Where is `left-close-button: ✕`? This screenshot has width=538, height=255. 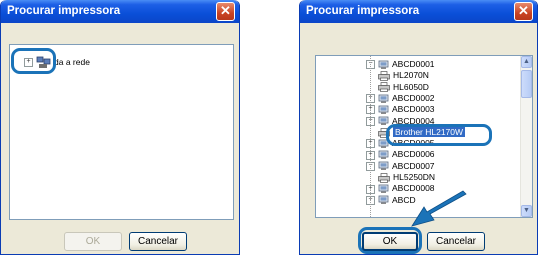
left-close-button: ✕ is located at coordinates (225, 11).